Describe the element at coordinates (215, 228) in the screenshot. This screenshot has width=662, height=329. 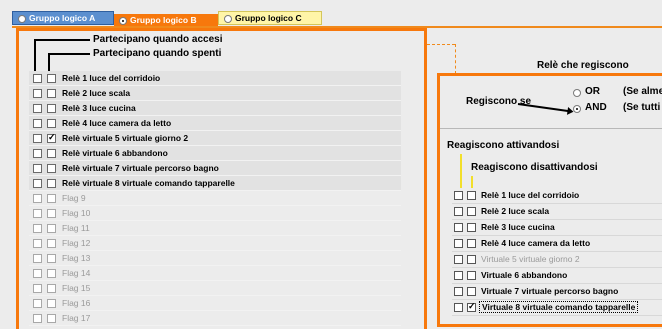
I see `participant-row: Flag 11` at that location.